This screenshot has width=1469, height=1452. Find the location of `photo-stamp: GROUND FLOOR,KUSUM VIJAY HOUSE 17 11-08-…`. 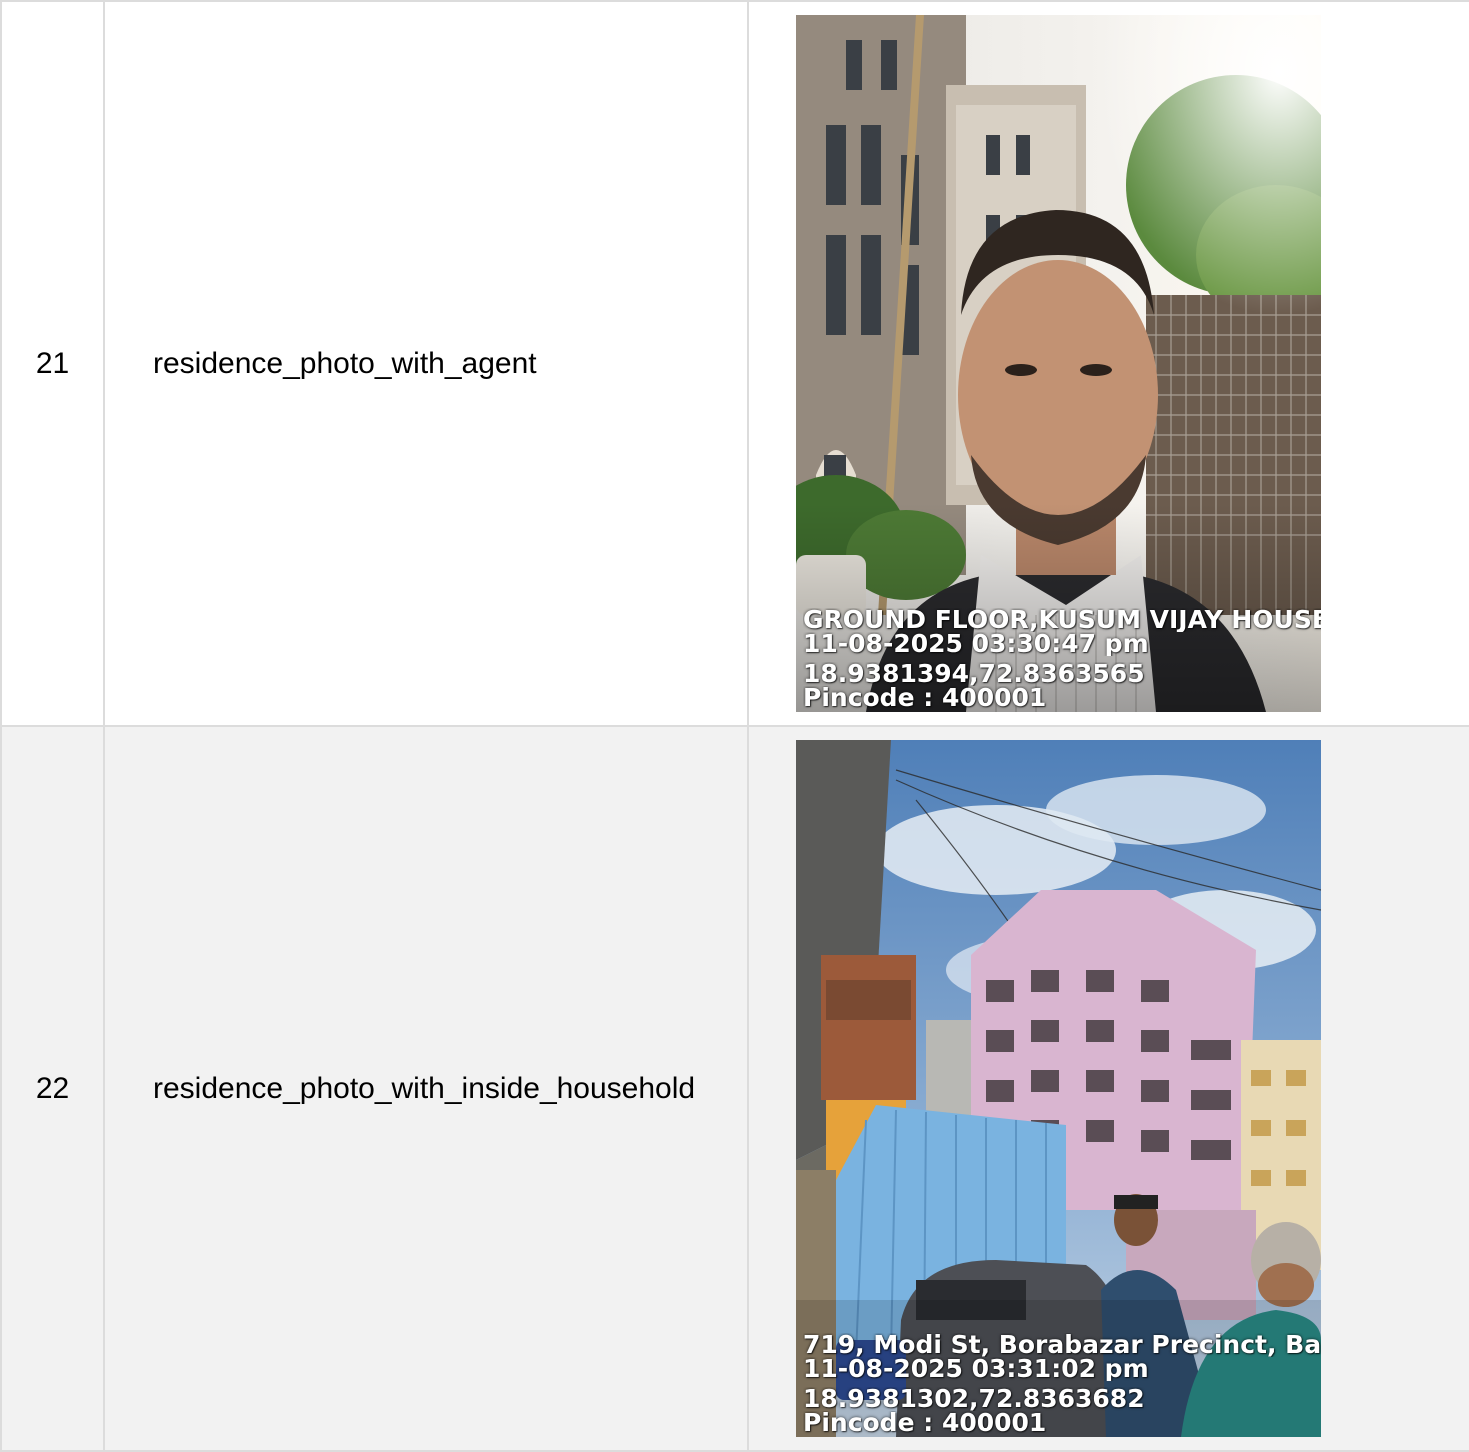

photo-stamp: GROUND FLOOR,KUSUM VIJAY HOUSE 17 11-08-… is located at coordinates (1062, 659).